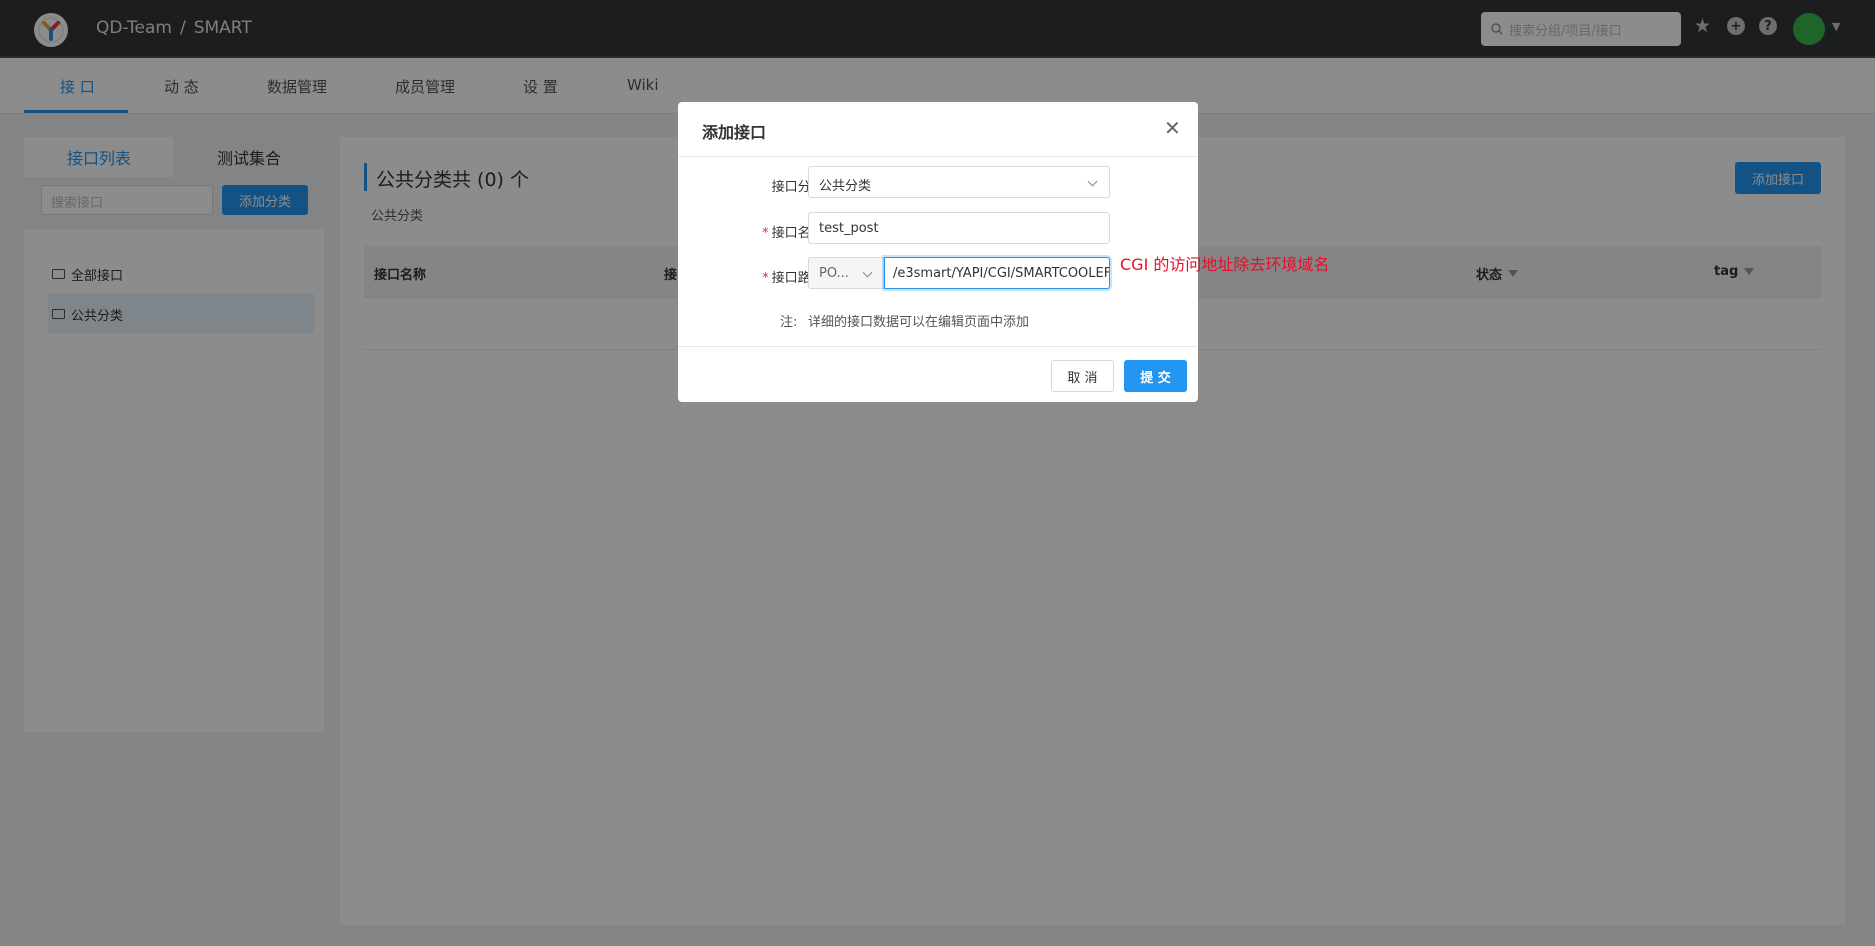 The height and width of the screenshot is (946, 1875). Describe the element at coordinates (795, 233) in the screenshot. I see `name-label: * 接口名称:` at that location.